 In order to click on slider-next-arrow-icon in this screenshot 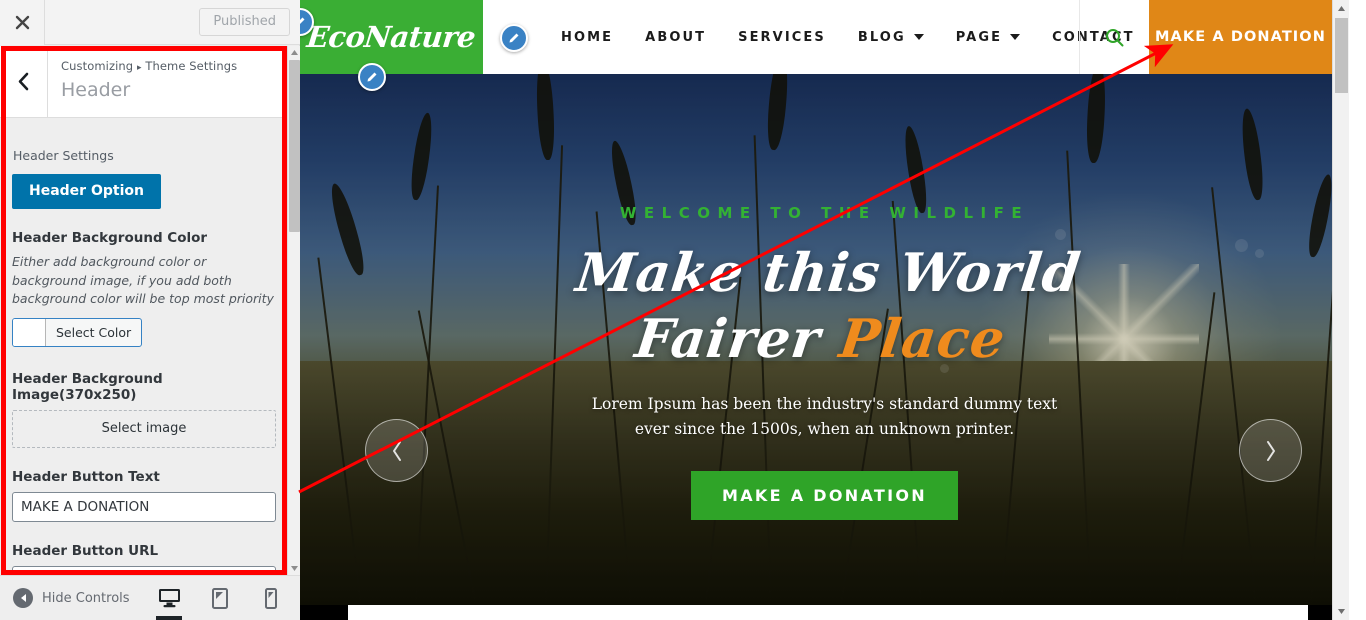, I will do `click(1270, 450)`.